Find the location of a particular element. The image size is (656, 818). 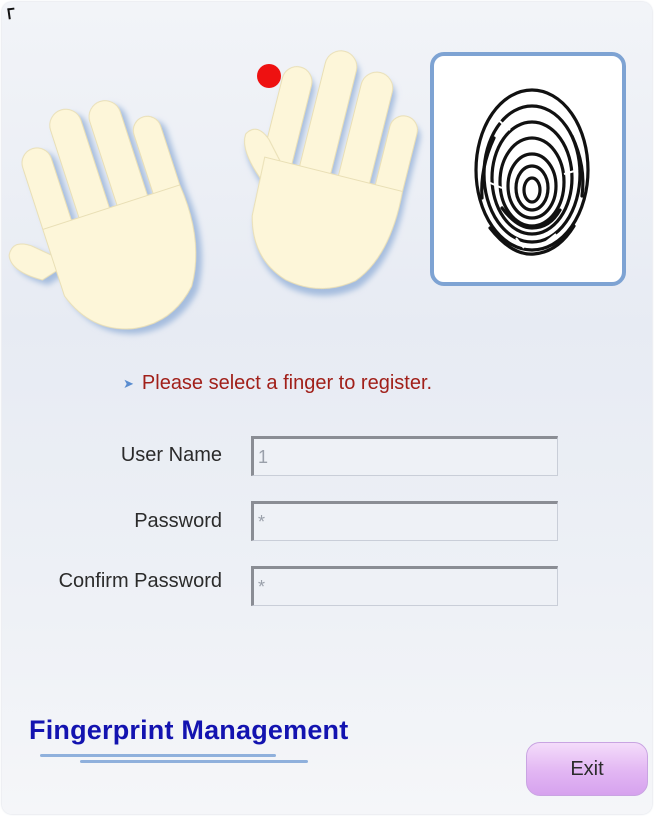

brand-title: Fingerprint Management is located at coordinates (189, 730).